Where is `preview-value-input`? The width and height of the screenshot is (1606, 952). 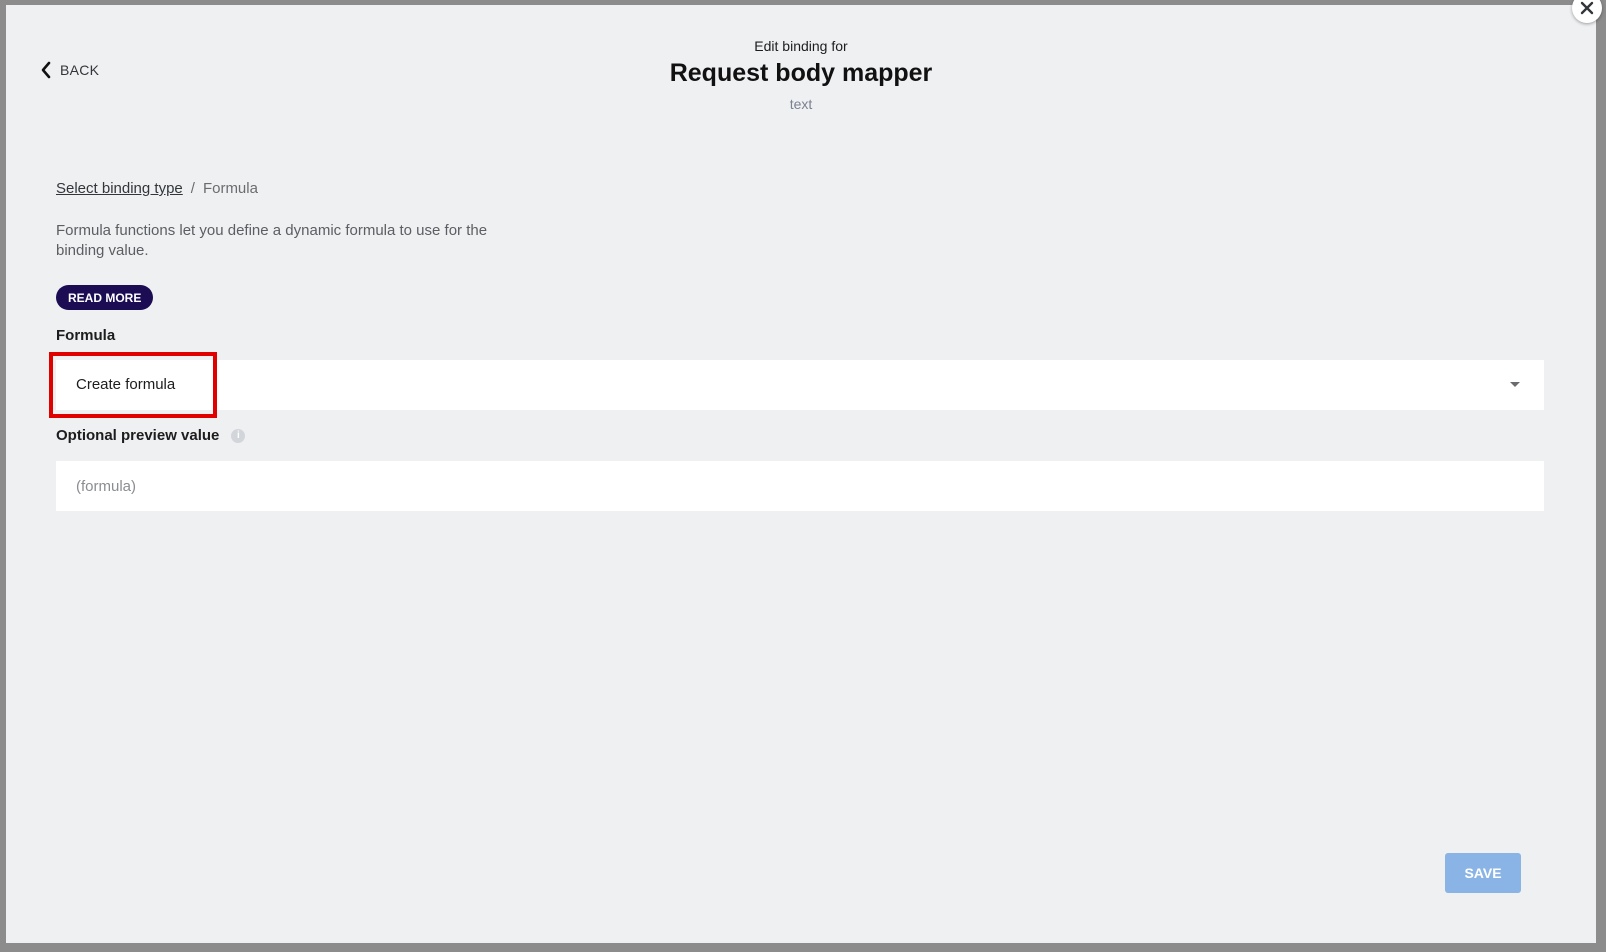
preview-value-input is located at coordinates (800, 486).